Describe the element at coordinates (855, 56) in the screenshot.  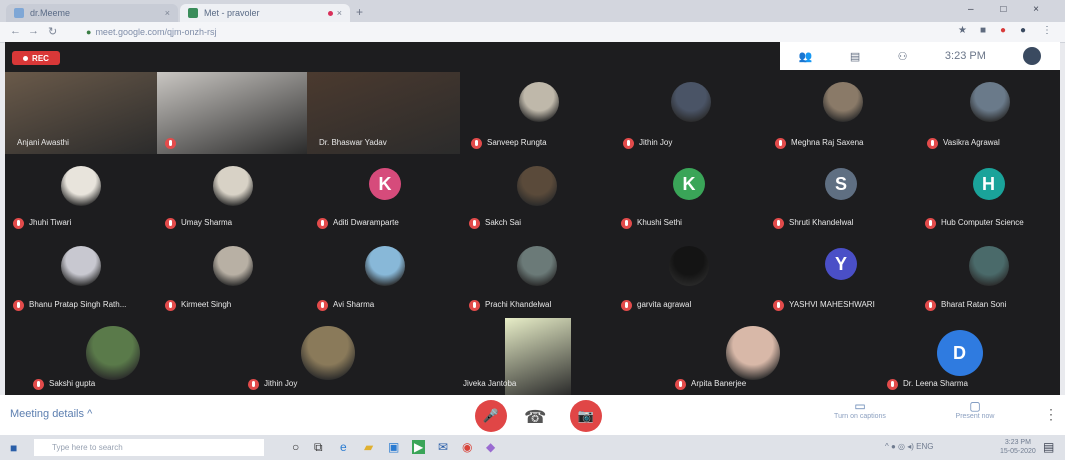
I see `chat-icon: ▤` at that location.